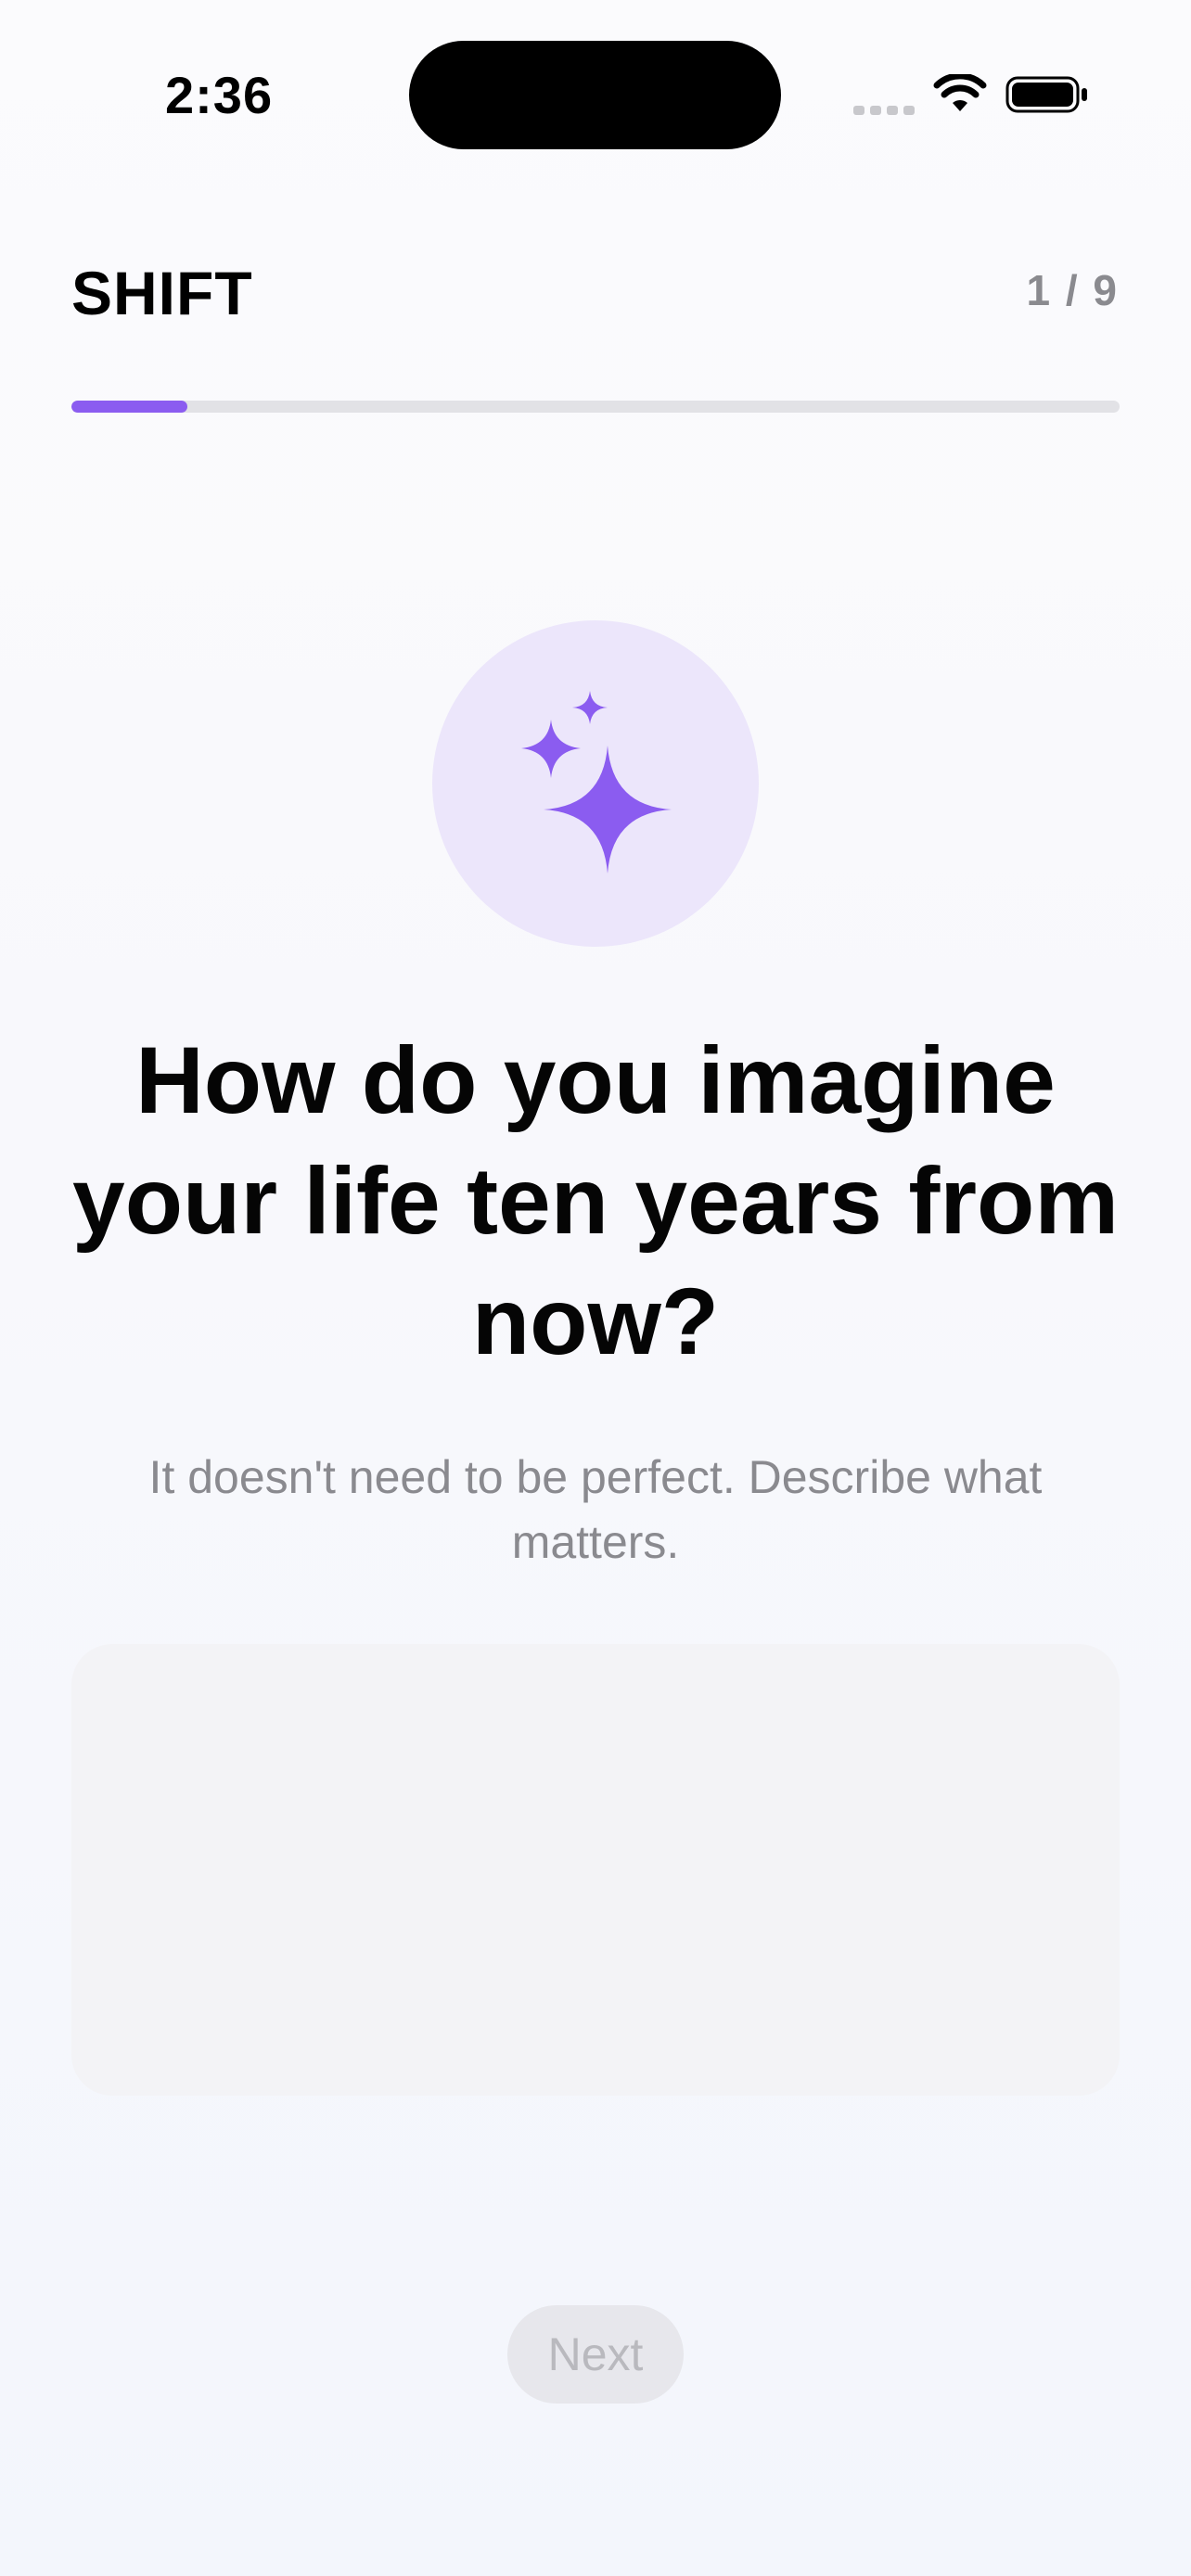 The height and width of the screenshot is (2576, 1191). I want to click on step-counter: 1 / 9, so click(1073, 290).